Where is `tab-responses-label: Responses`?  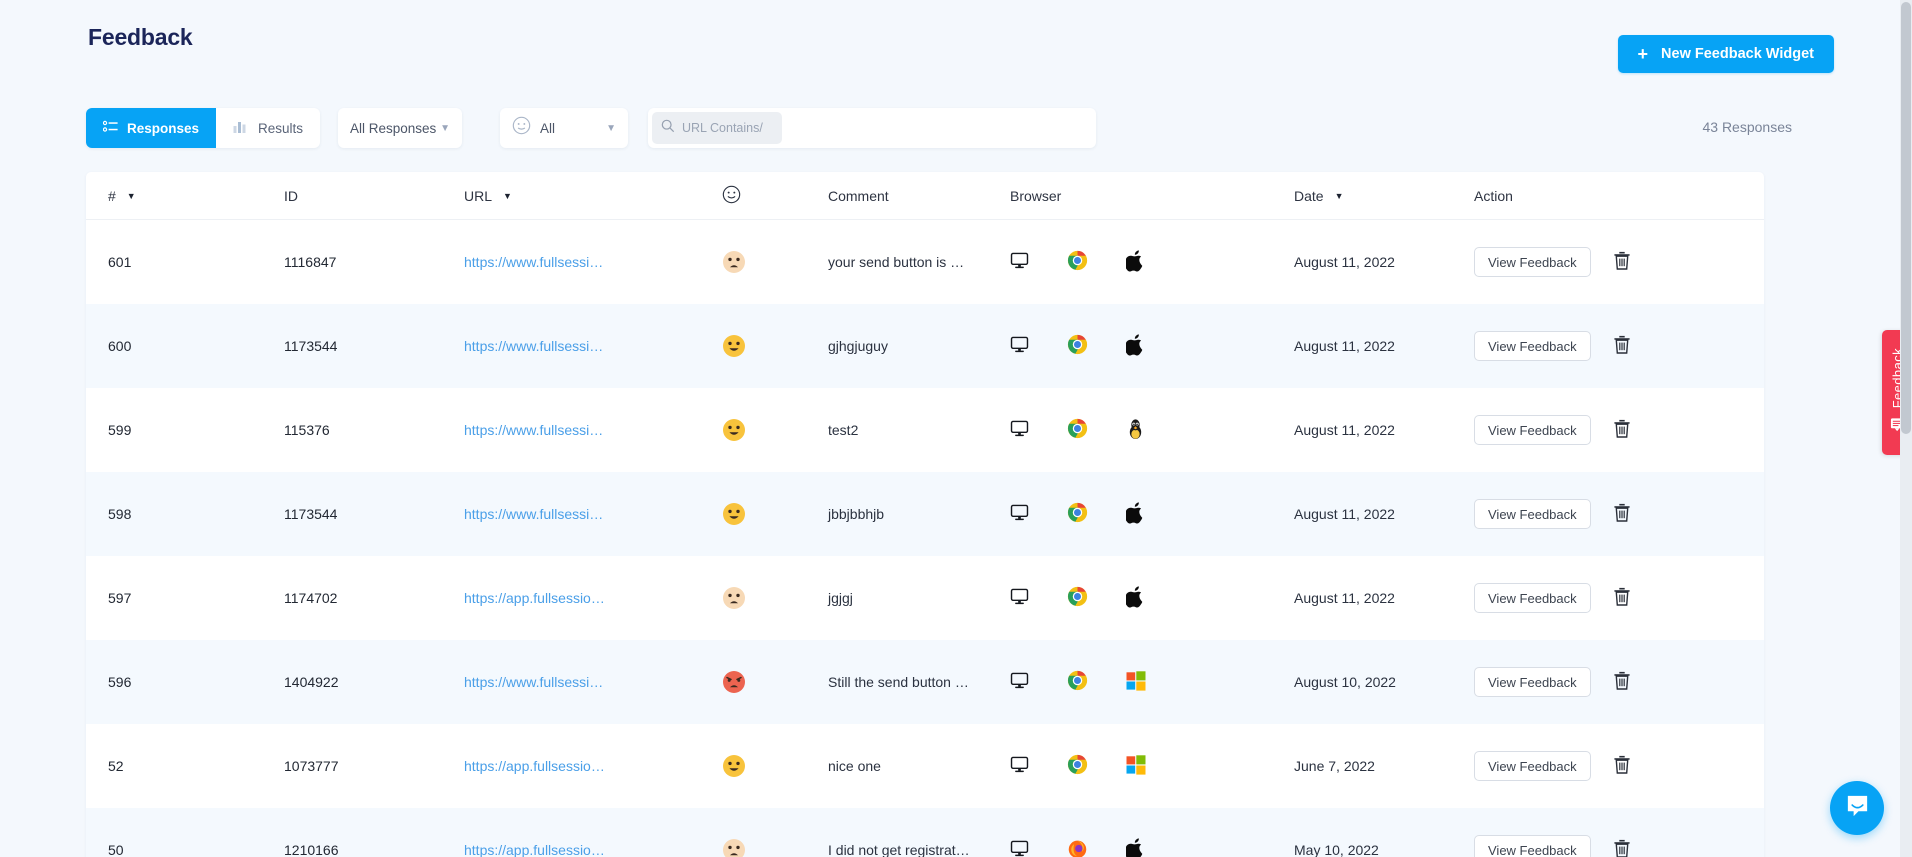
tab-responses-label: Responses is located at coordinates (163, 128).